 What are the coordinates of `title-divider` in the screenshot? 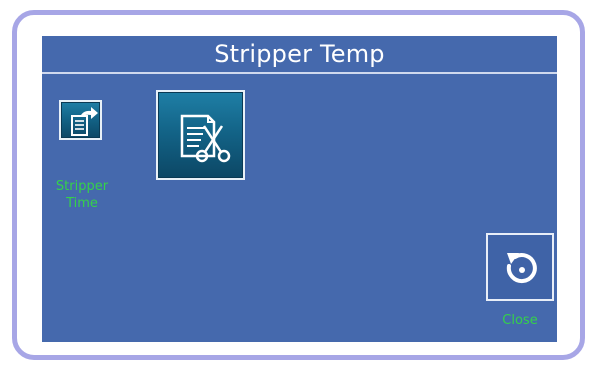 It's located at (299, 73).